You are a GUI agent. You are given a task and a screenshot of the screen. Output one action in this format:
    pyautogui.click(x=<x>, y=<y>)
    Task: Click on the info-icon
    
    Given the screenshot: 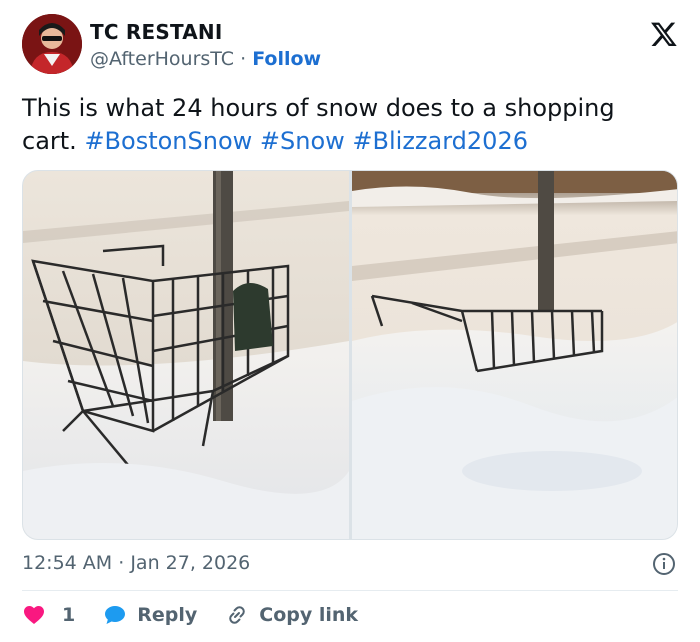 What is the action you would take?
    pyautogui.click(x=664, y=564)
    